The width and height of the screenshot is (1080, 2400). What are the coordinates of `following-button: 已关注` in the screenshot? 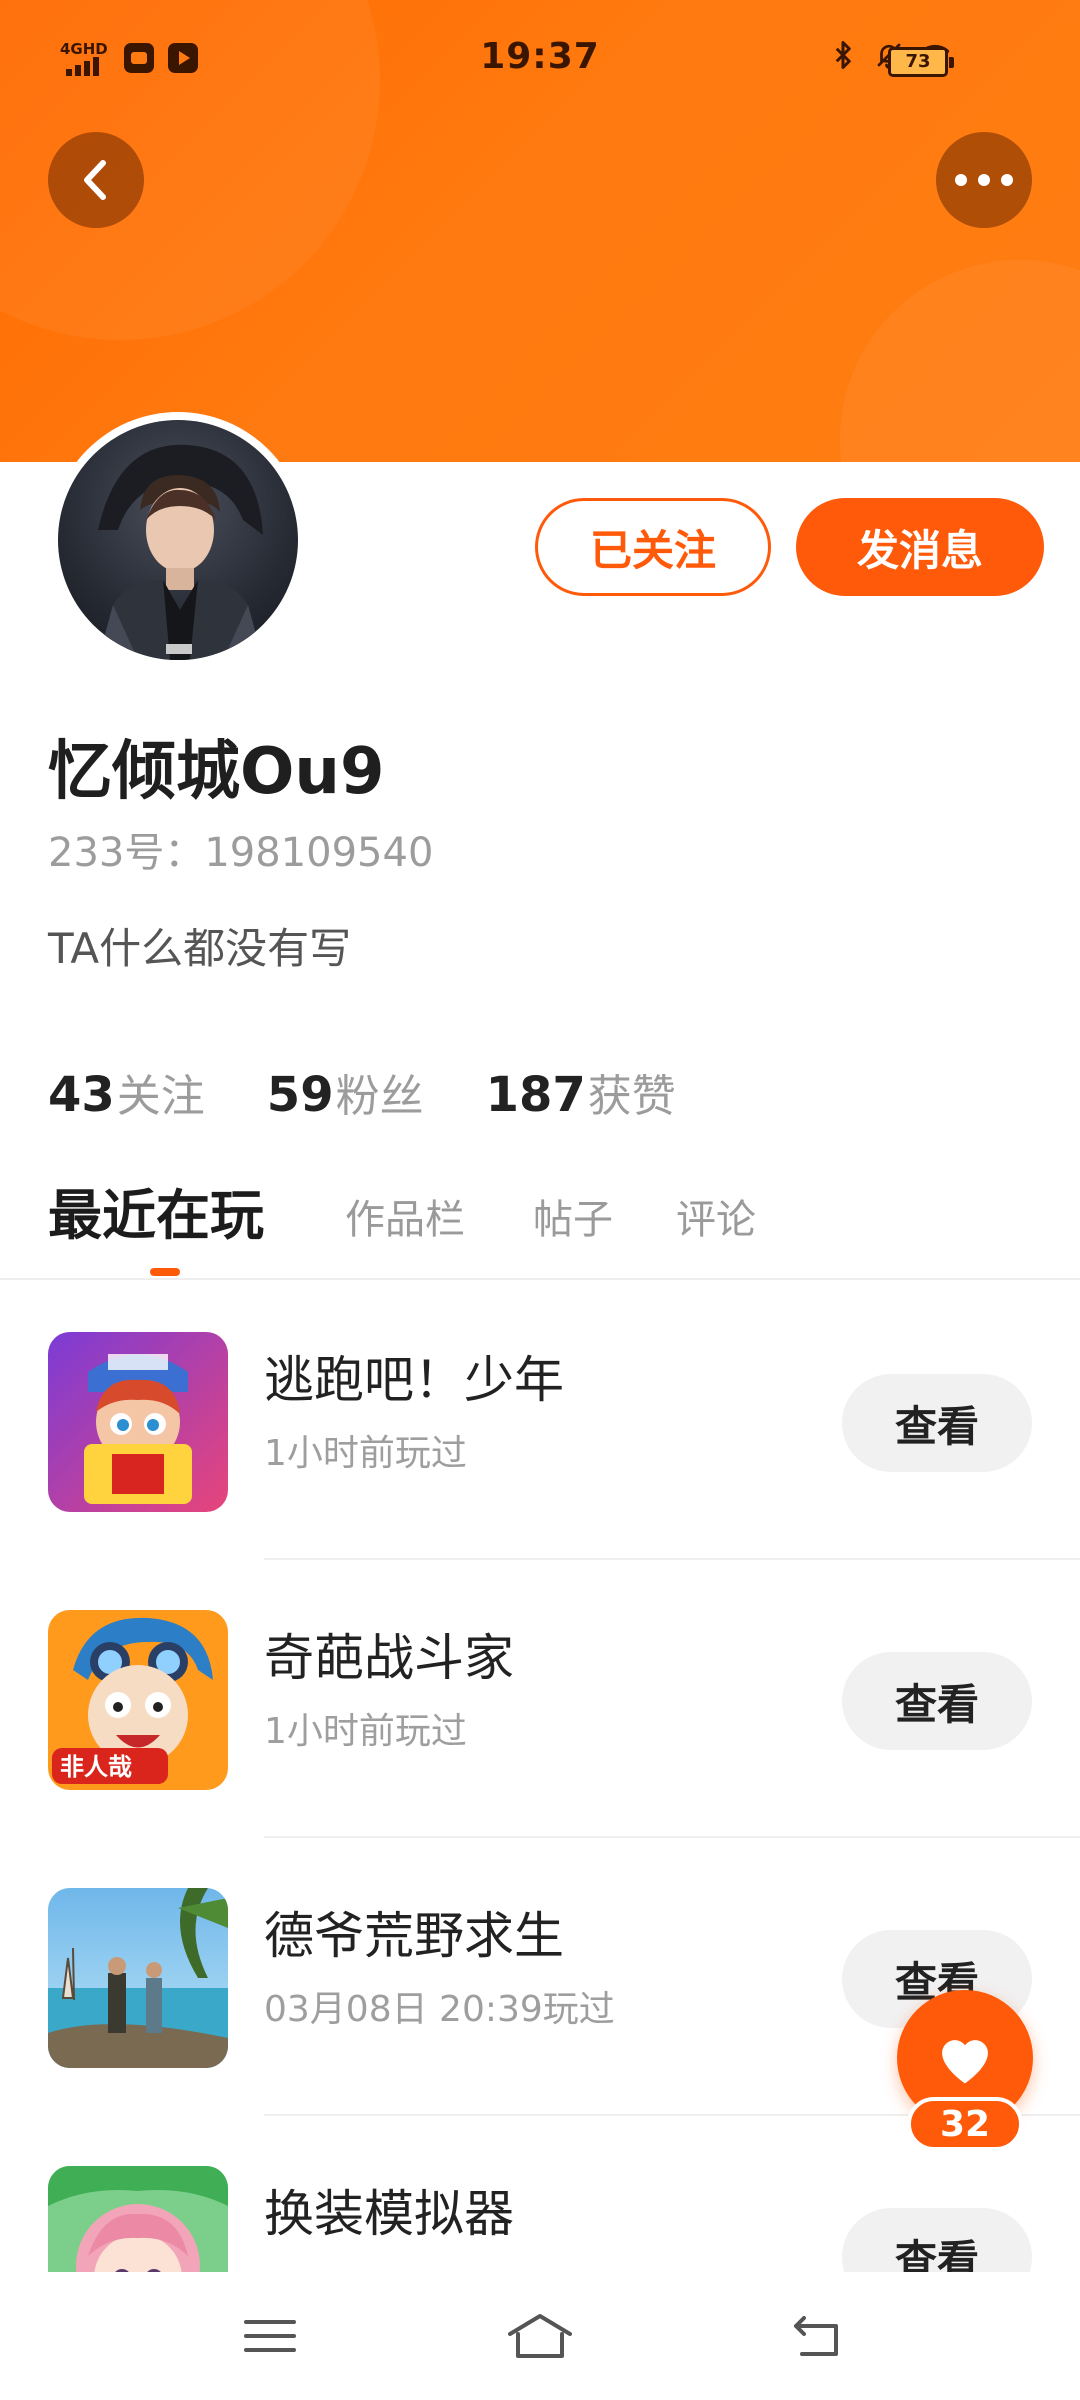 It's located at (653, 547).